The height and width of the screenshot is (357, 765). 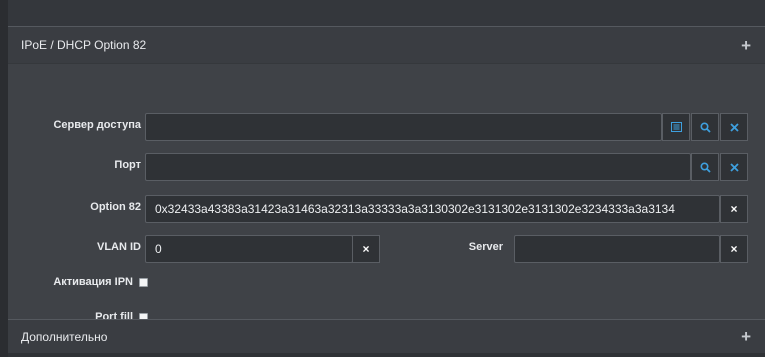 What do you see at coordinates (143, 282) in the screenshot?
I see `ipn-activation-checkbox` at bounding box center [143, 282].